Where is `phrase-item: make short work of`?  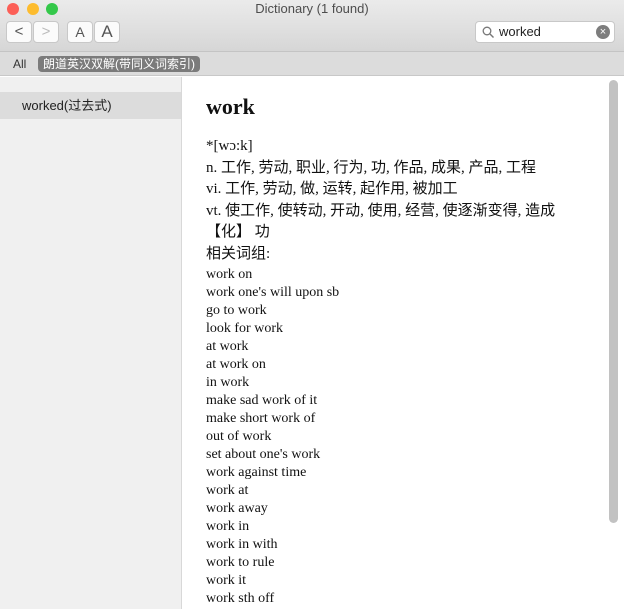
phrase-item: make short work of is located at coordinates (380, 419).